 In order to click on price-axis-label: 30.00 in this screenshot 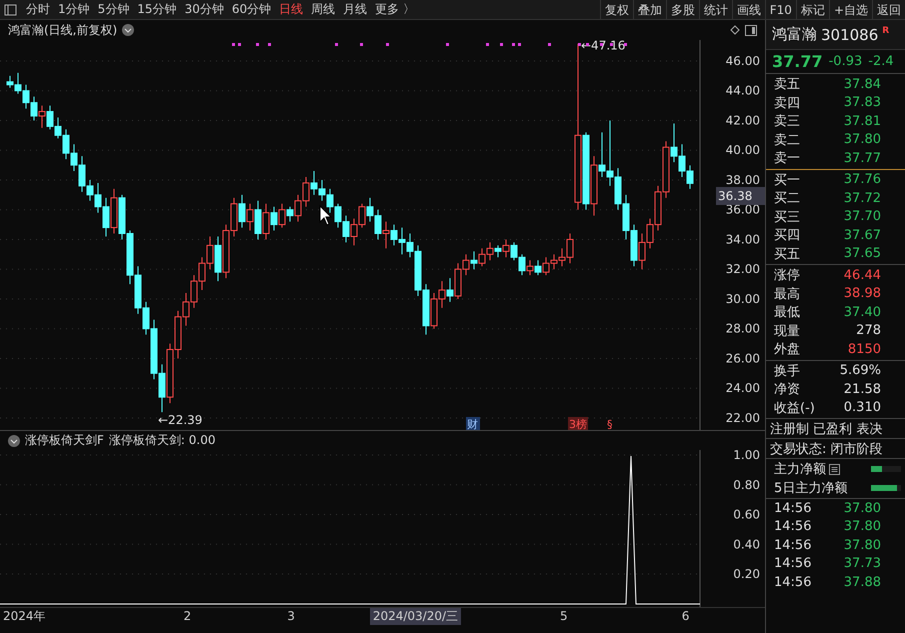, I will do `click(743, 299)`.